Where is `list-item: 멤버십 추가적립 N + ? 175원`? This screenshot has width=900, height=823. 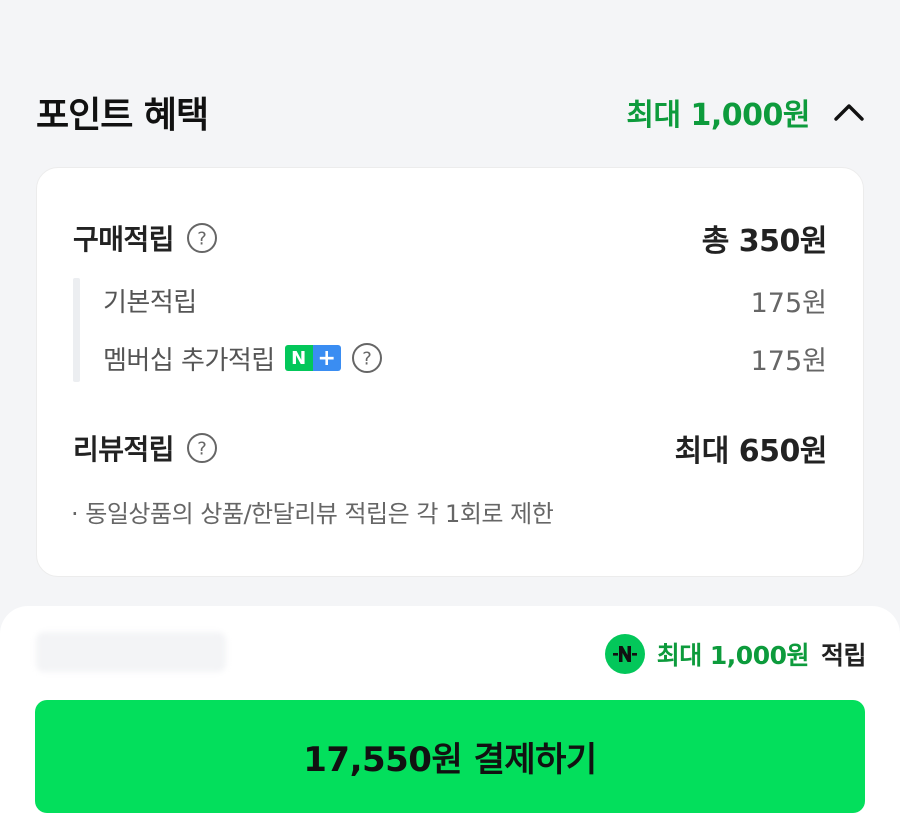 list-item: 멤버십 추가적립 N + ? 175원 is located at coordinates (465, 358).